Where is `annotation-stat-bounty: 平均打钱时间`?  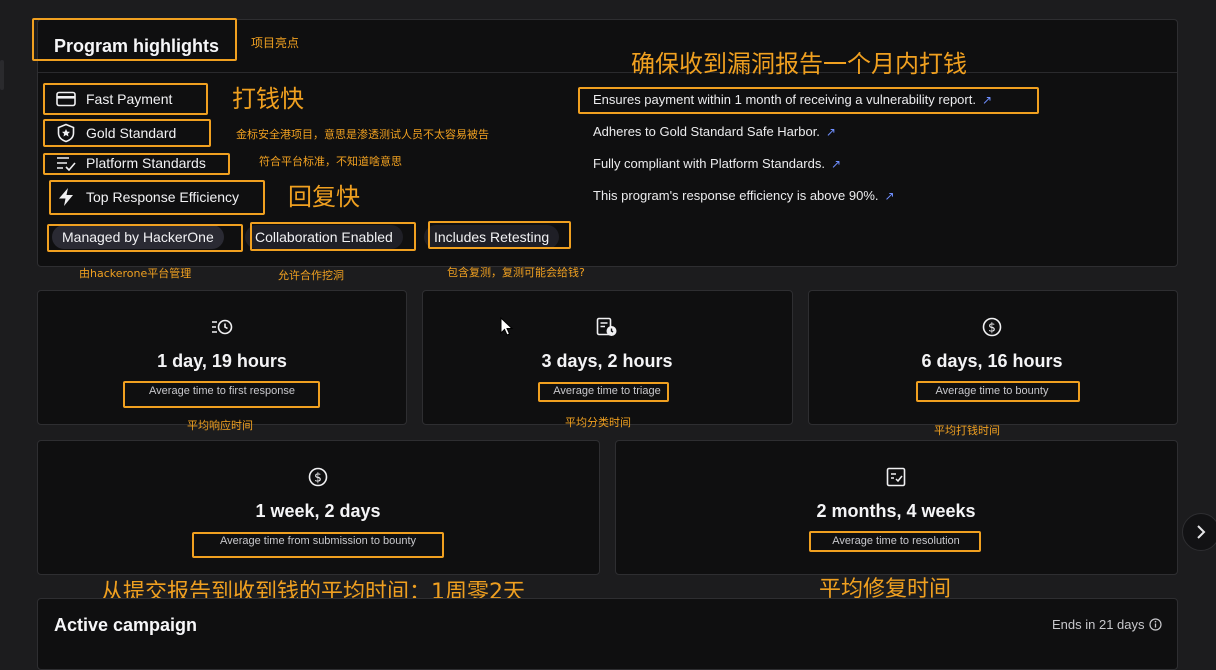
annotation-stat-bounty: 平均打钱时间 is located at coordinates (967, 430).